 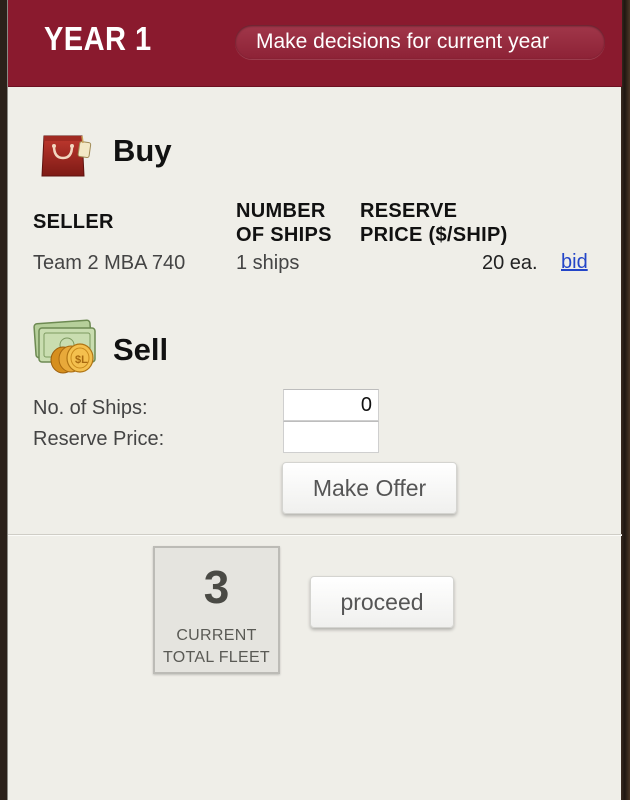 What do you see at coordinates (409, 211) in the screenshot?
I see `col-reserve-line1: RESERVE` at bounding box center [409, 211].